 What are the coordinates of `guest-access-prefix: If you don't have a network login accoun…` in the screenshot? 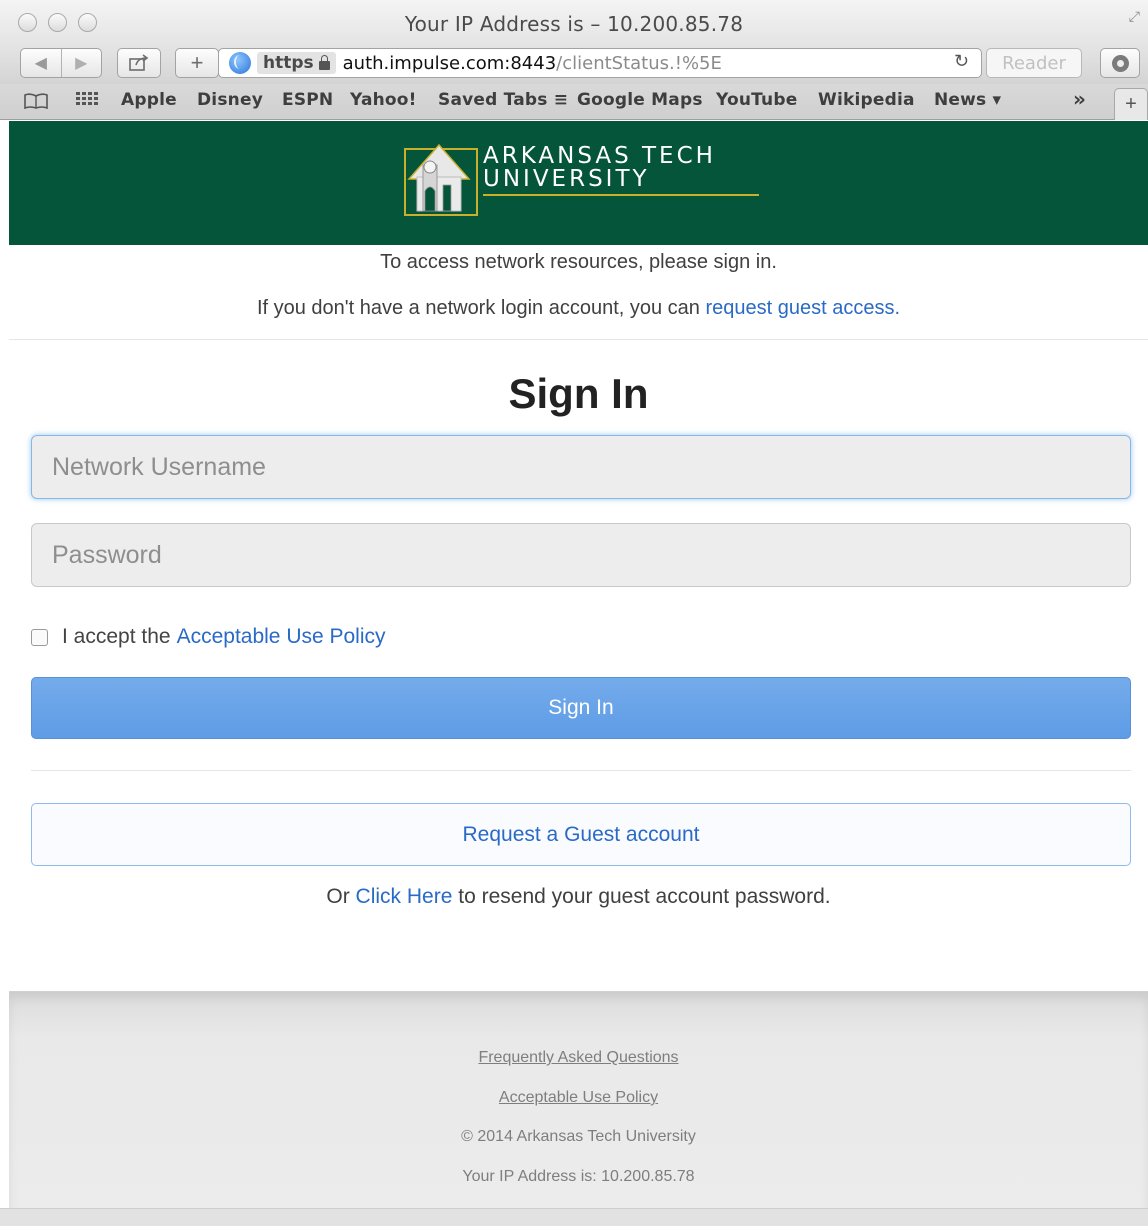 It's located at (481, 308).